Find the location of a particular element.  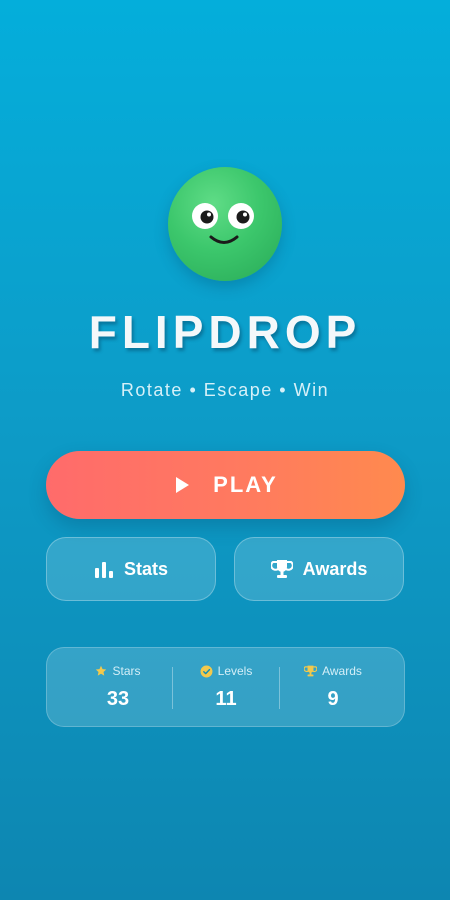

play-button-label: PLAY is located at coordinates (245, 484).